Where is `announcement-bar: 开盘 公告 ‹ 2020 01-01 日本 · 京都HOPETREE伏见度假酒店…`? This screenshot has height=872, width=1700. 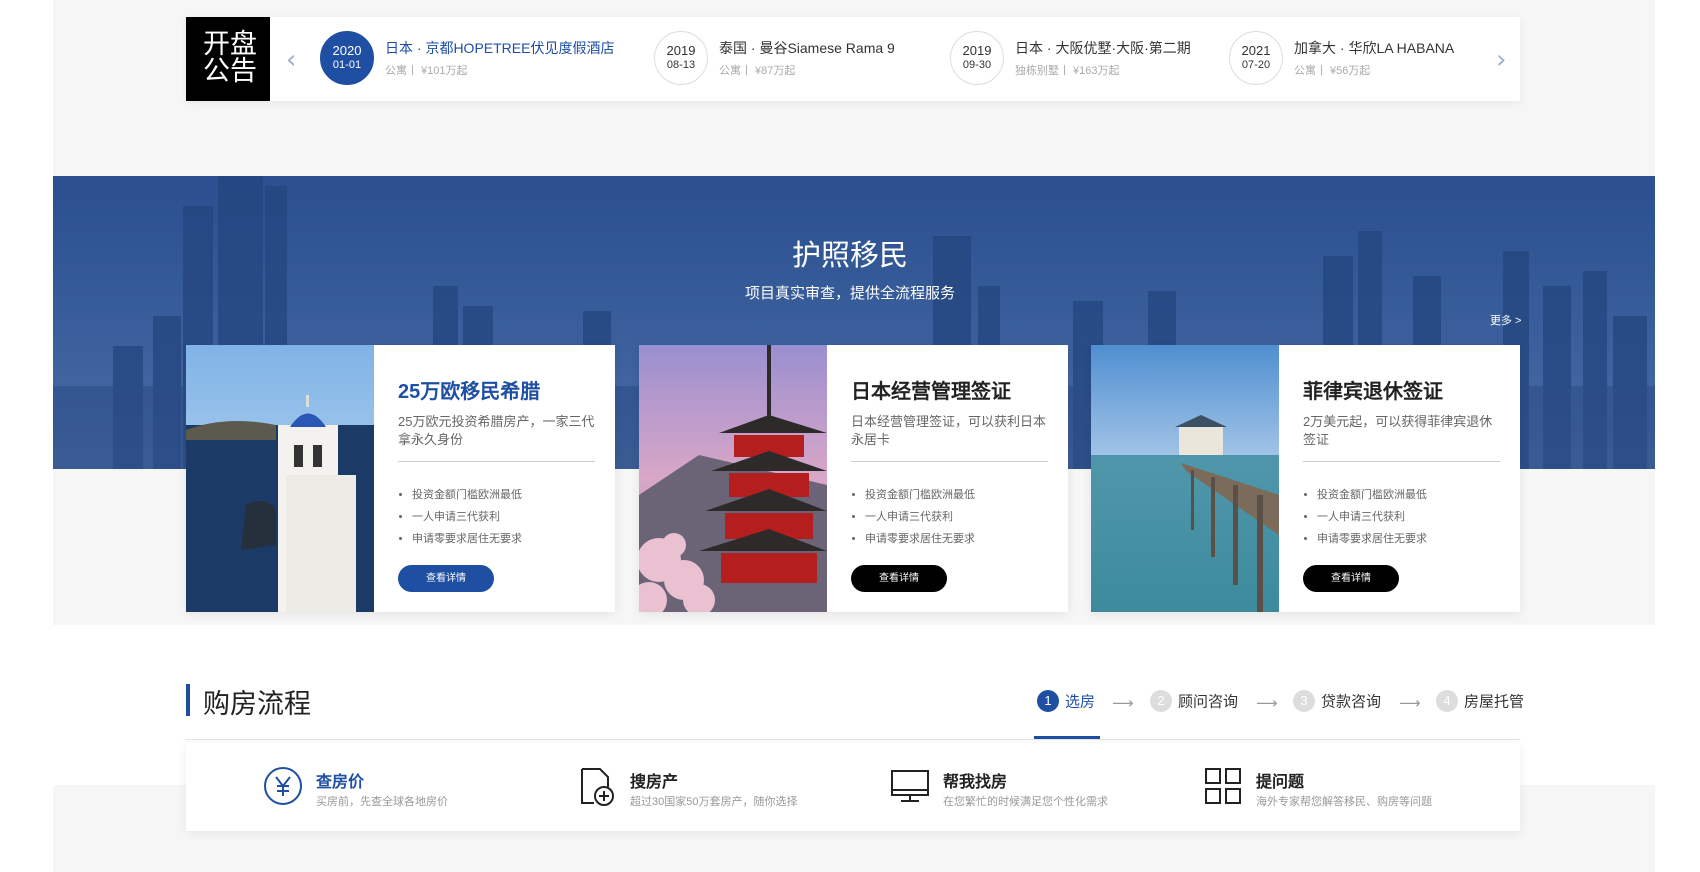
announcement-bar: 开盘 公告 ‹ 2020 01-01 日本 · 京都HOPETREE伏见度假酒店… is located at coordinates (853, 59).